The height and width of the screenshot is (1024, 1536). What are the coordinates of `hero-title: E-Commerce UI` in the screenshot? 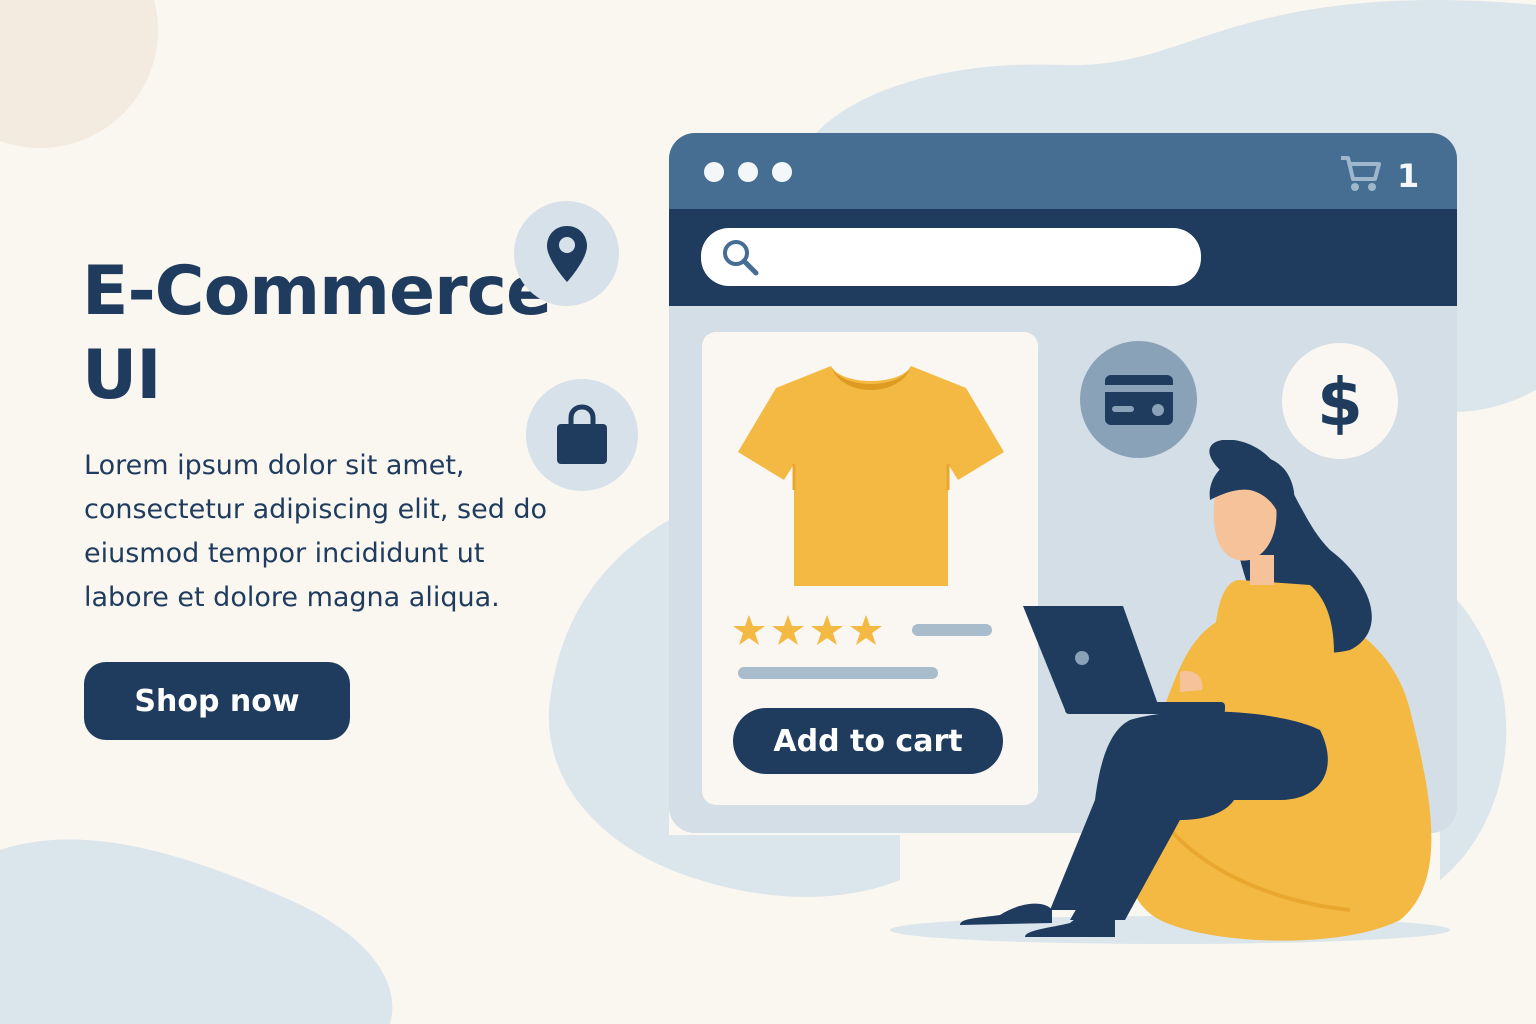 It's located at (332, 334).